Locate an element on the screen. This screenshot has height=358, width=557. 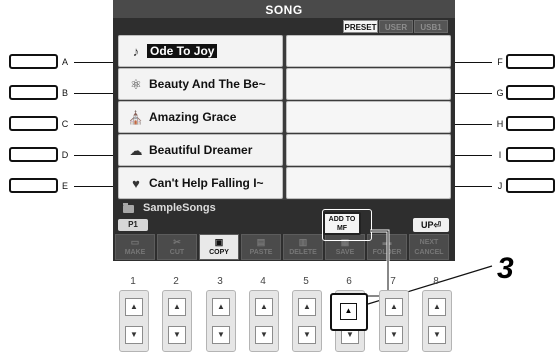
button-3-down: ▼ is located at coordinates (221, 335).